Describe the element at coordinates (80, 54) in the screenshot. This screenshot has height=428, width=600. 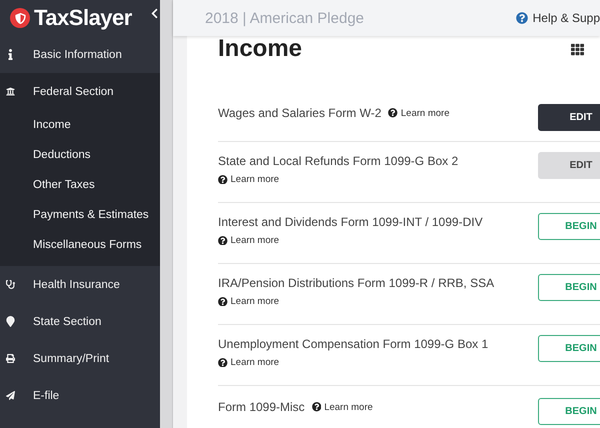
I see `sidebar-item: Basic Information` at that location.